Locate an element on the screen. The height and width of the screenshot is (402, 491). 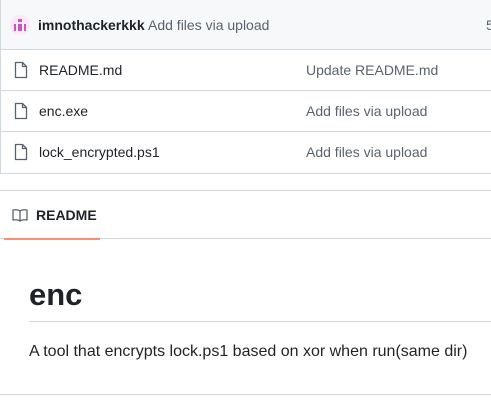
book-icon is located at coordinates (20, 215).